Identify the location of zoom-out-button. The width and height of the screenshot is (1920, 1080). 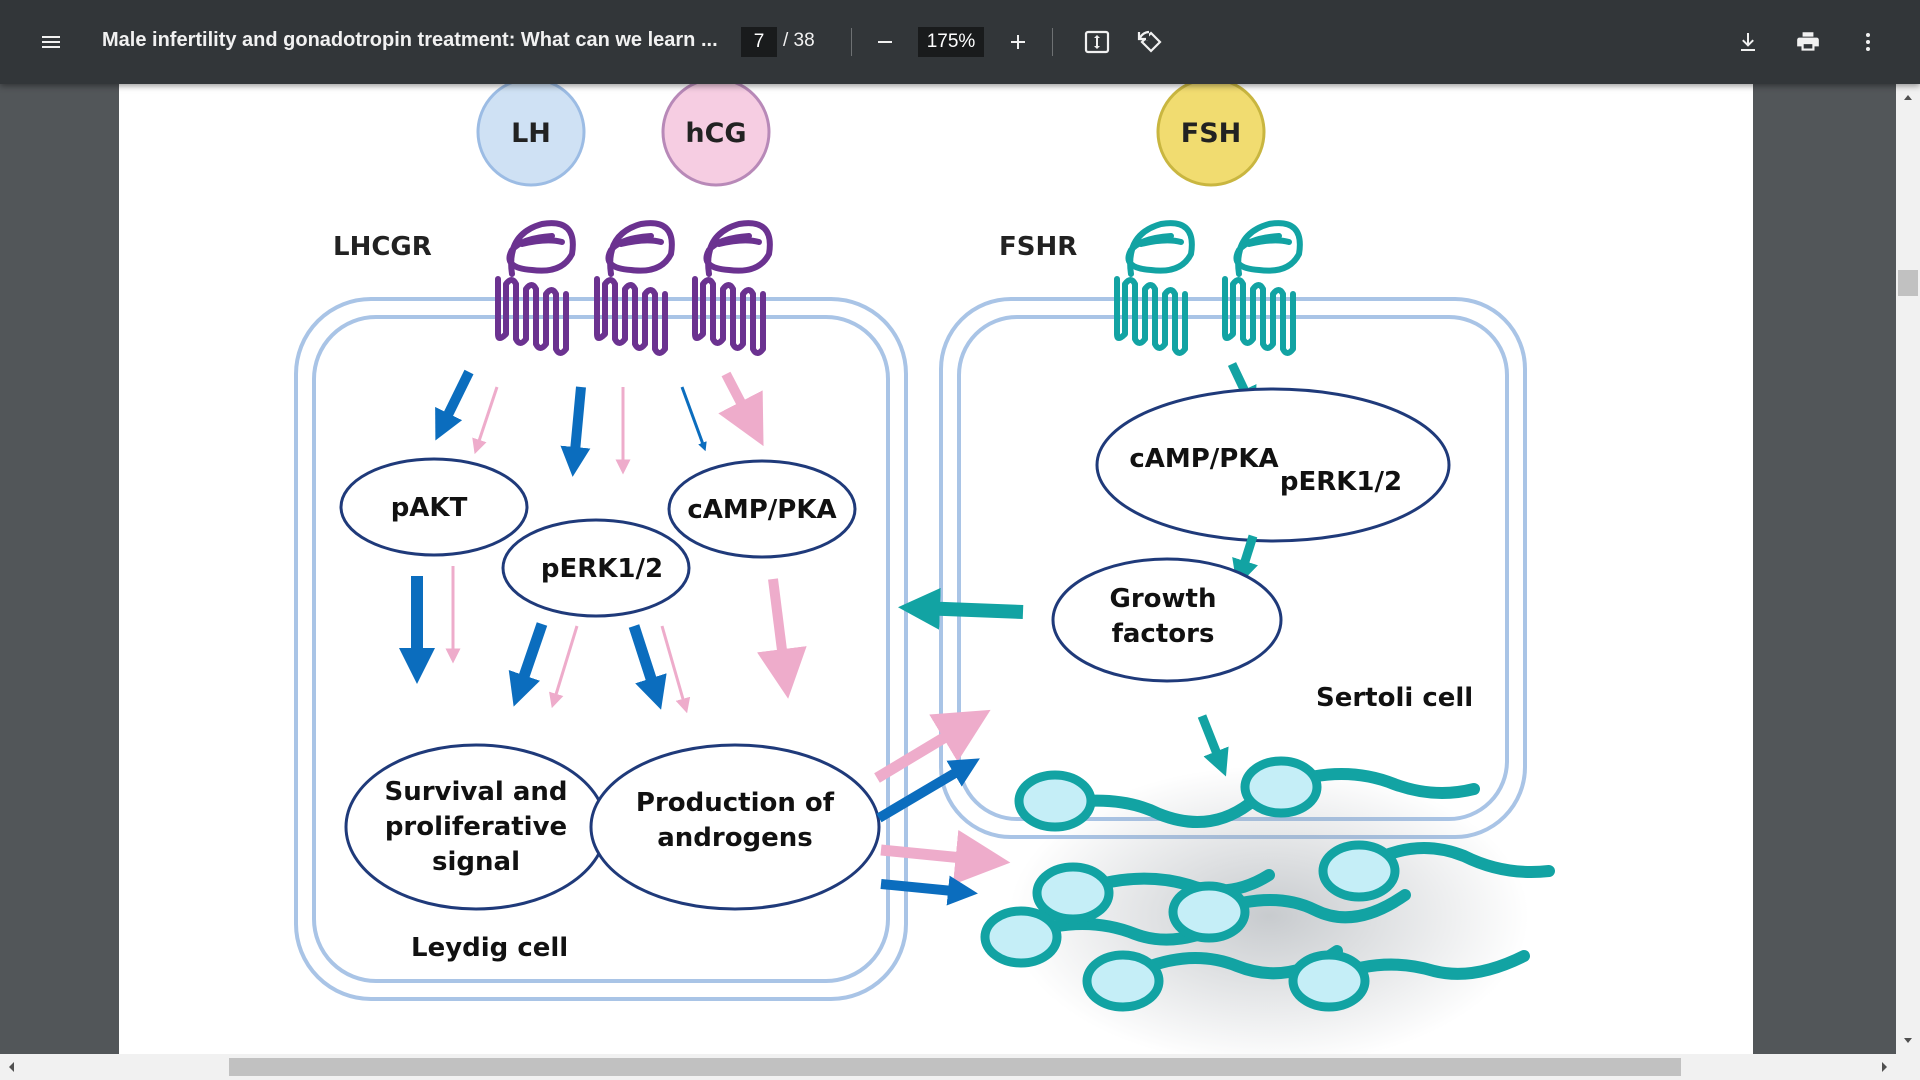
(885, 42).